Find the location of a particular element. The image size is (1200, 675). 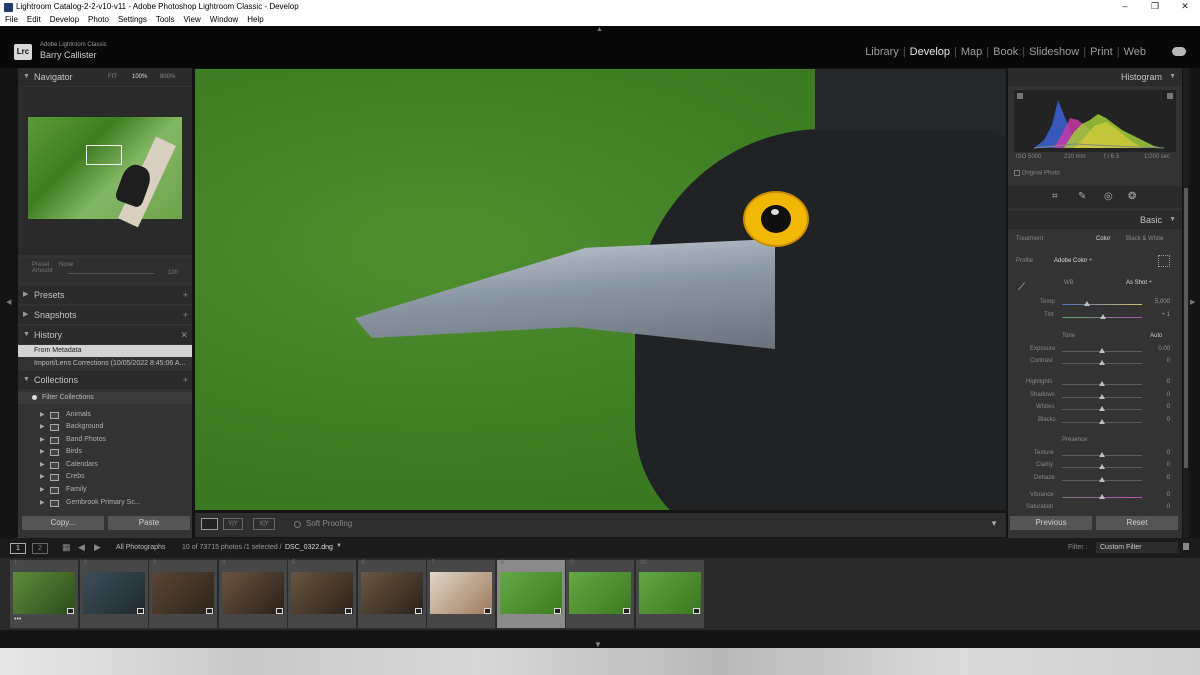

vibrance-value: 0 is located at coordinates (1168, 495).